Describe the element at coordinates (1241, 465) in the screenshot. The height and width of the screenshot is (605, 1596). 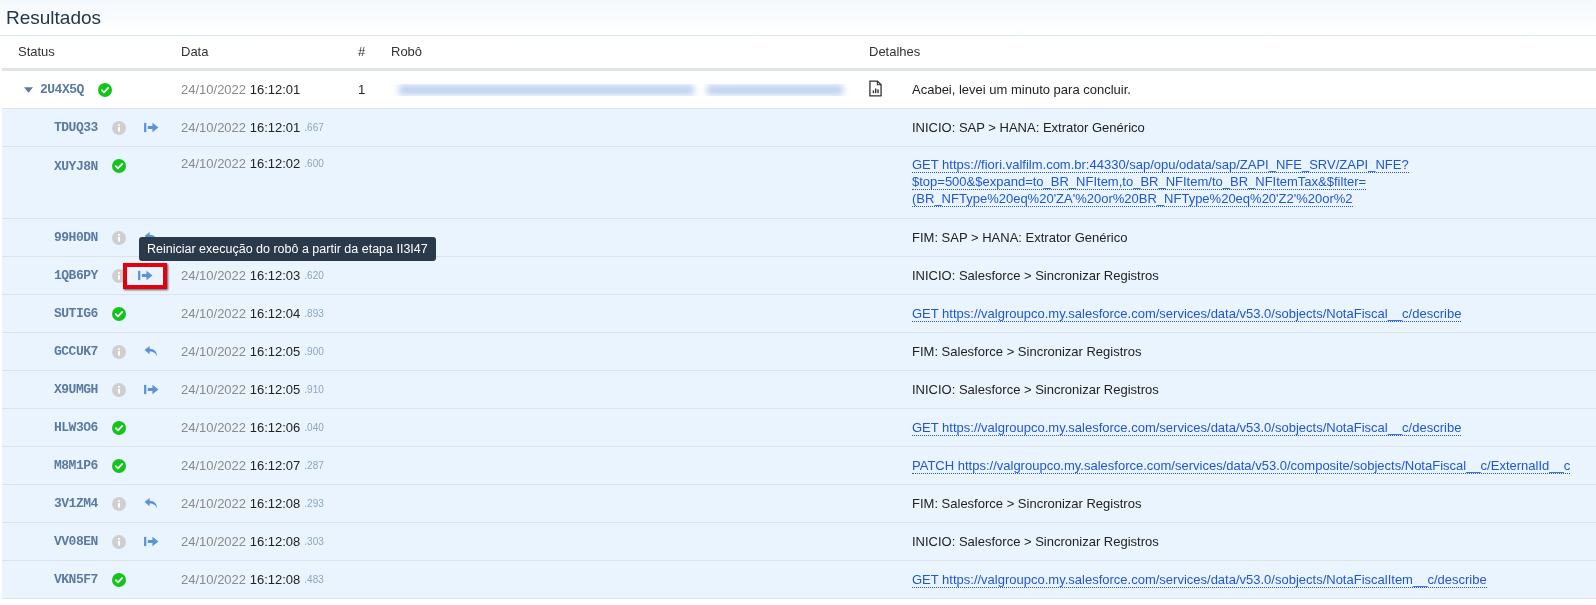
I see `request-link: PATCH https://valgroupco.my.salesforce.com/services/data/v53.0/composite/sobjects/NotaFiscal__c/ExternalId__c` at that location.